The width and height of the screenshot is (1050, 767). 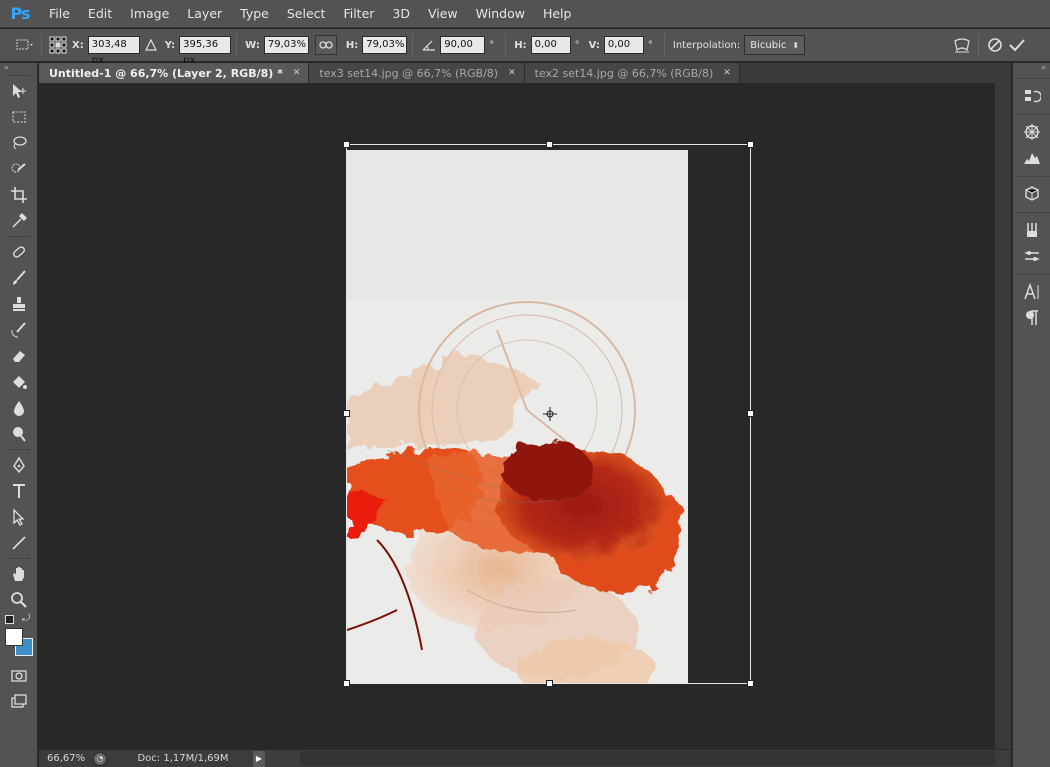 What do you see at coordinates (1031, 68) in the screenshot?
I see `collapse-icon: «` at bounding box center [1031, 68].